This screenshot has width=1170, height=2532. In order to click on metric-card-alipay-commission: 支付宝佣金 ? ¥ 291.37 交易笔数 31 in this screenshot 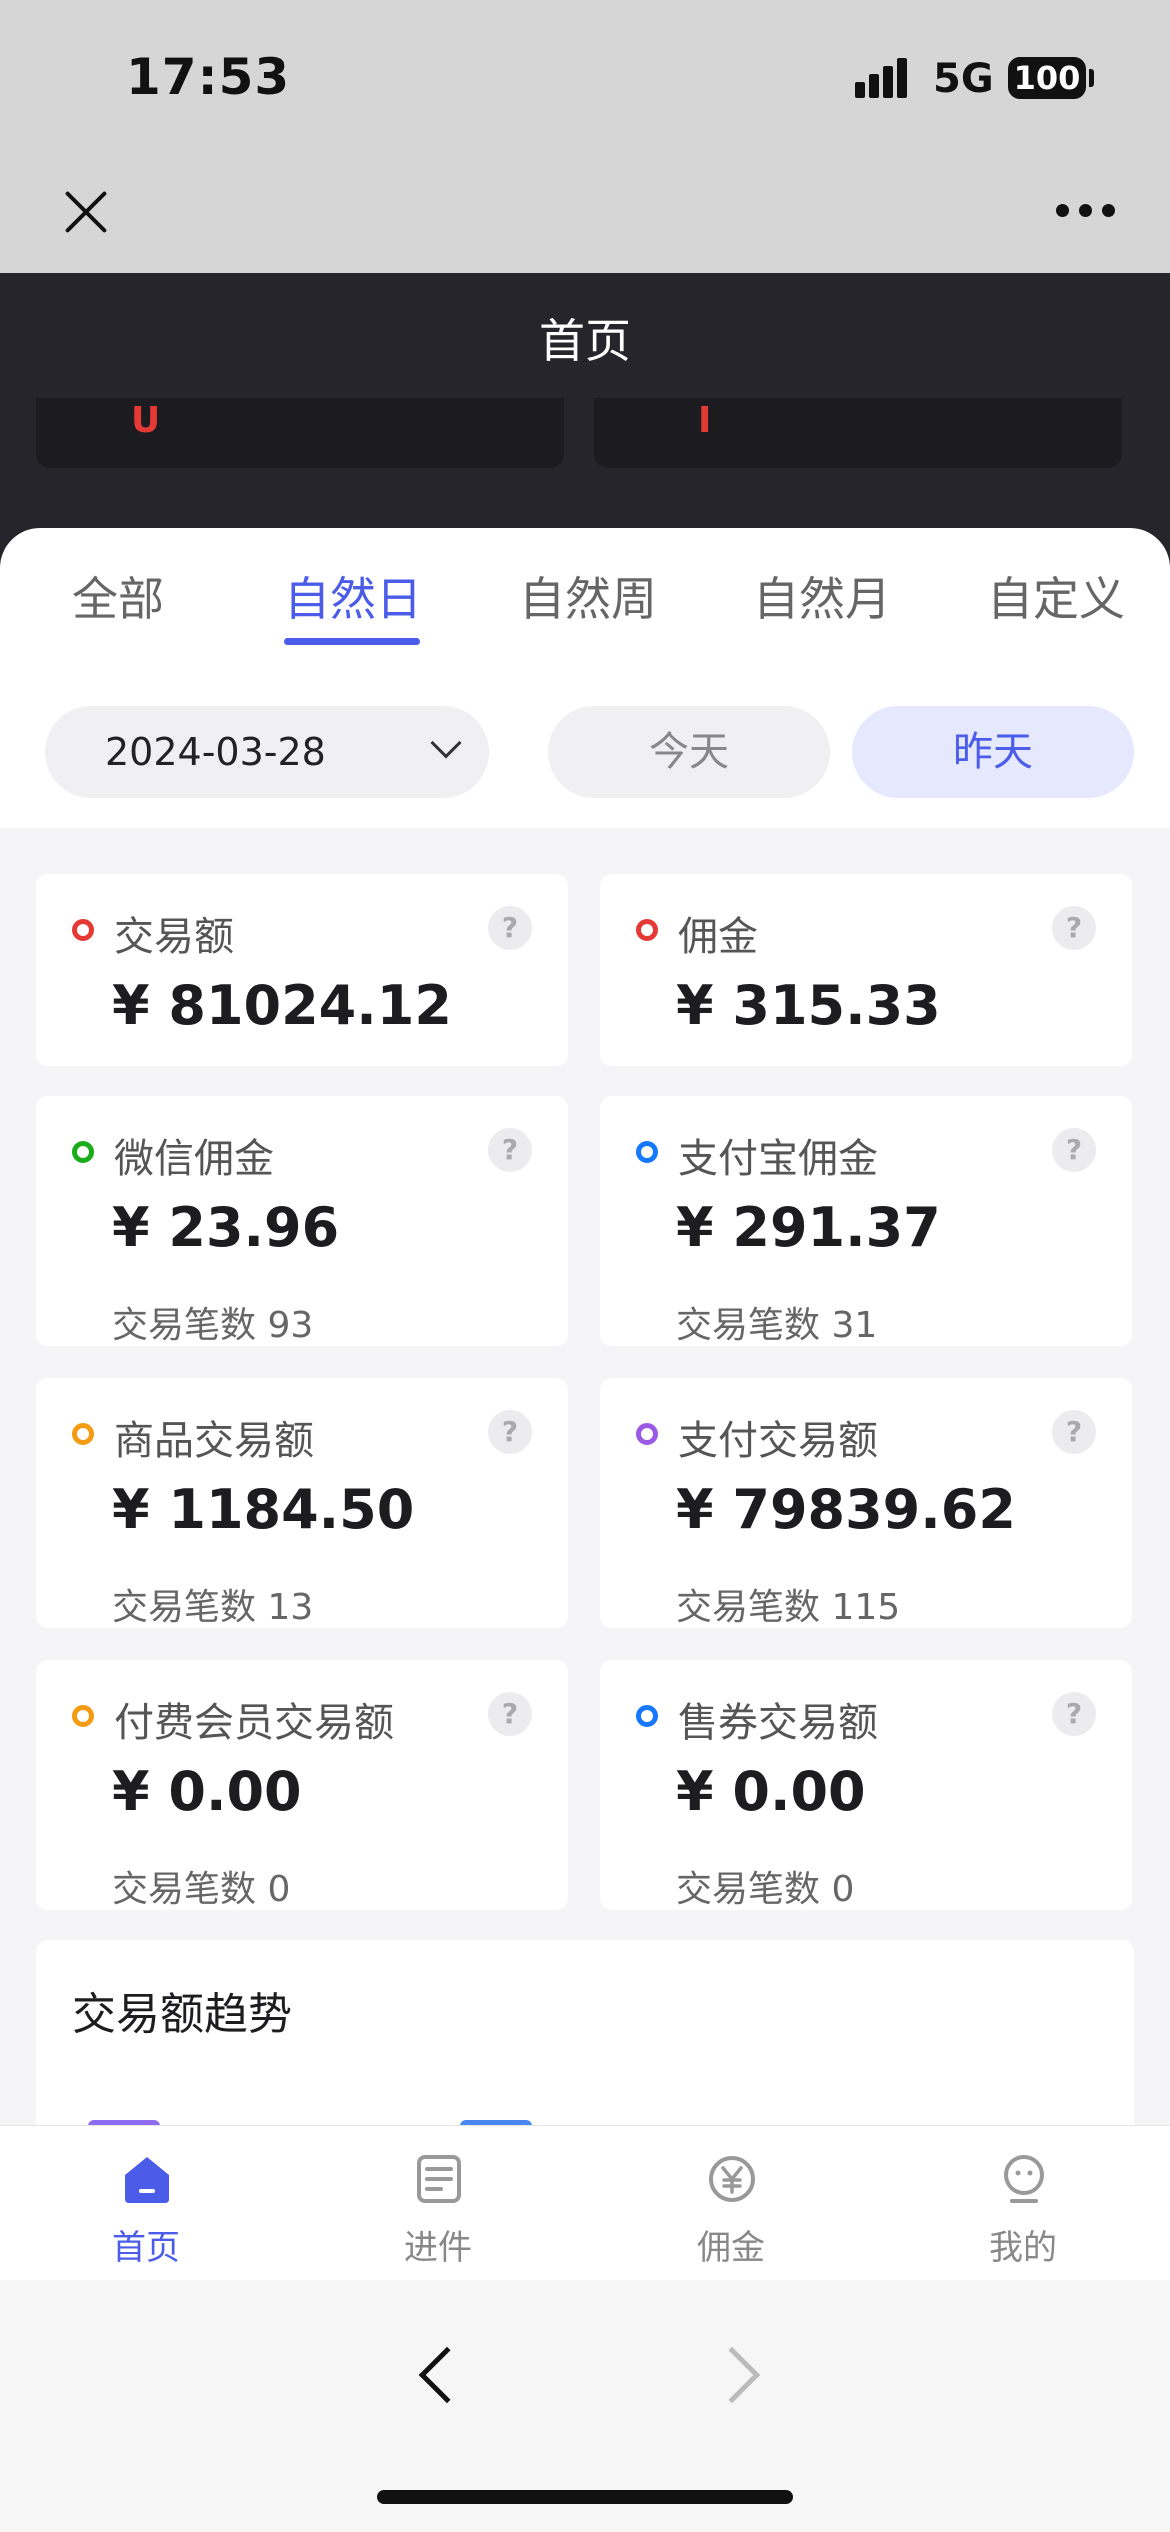, I will do `click(866, 1221)`.